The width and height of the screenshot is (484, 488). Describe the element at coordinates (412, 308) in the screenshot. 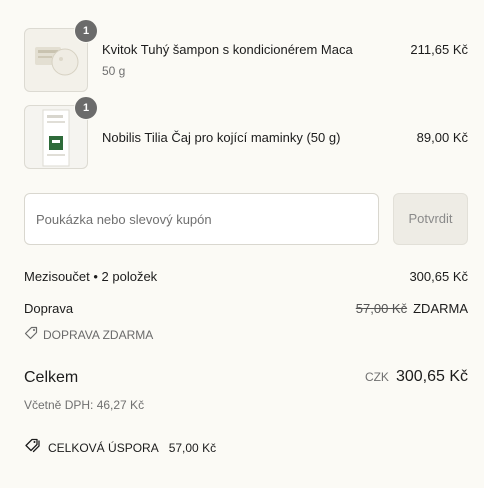

I see `shipping-value-group: 57,00 Kč ZDARMA` at that location.